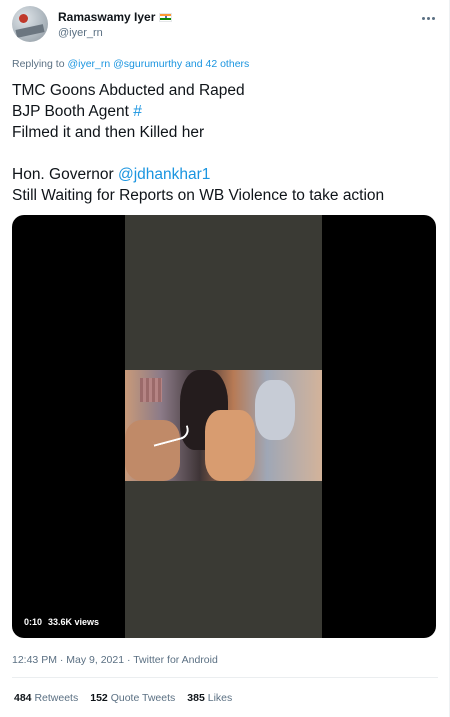 The height and width of the screenshot is (717, 450). Describe the element at coordinates (70, 111) in the screenshot. I see `tweet-line-2-text: BJP Booth Agent` at that location.